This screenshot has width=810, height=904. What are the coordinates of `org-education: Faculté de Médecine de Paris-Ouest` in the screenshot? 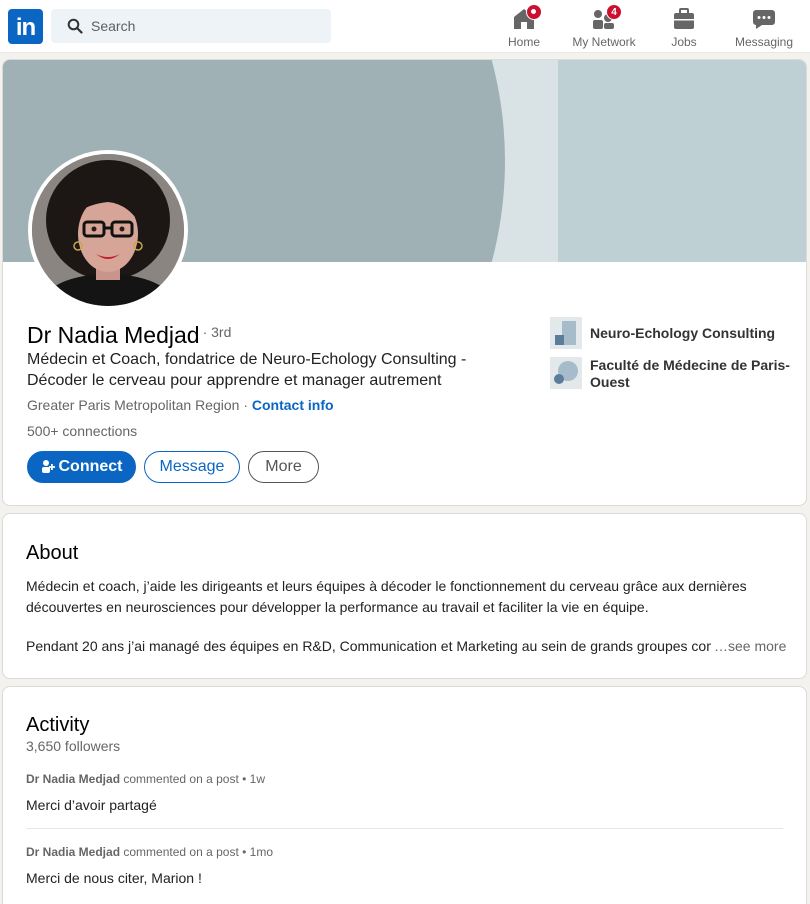 It's located at (670, 374).